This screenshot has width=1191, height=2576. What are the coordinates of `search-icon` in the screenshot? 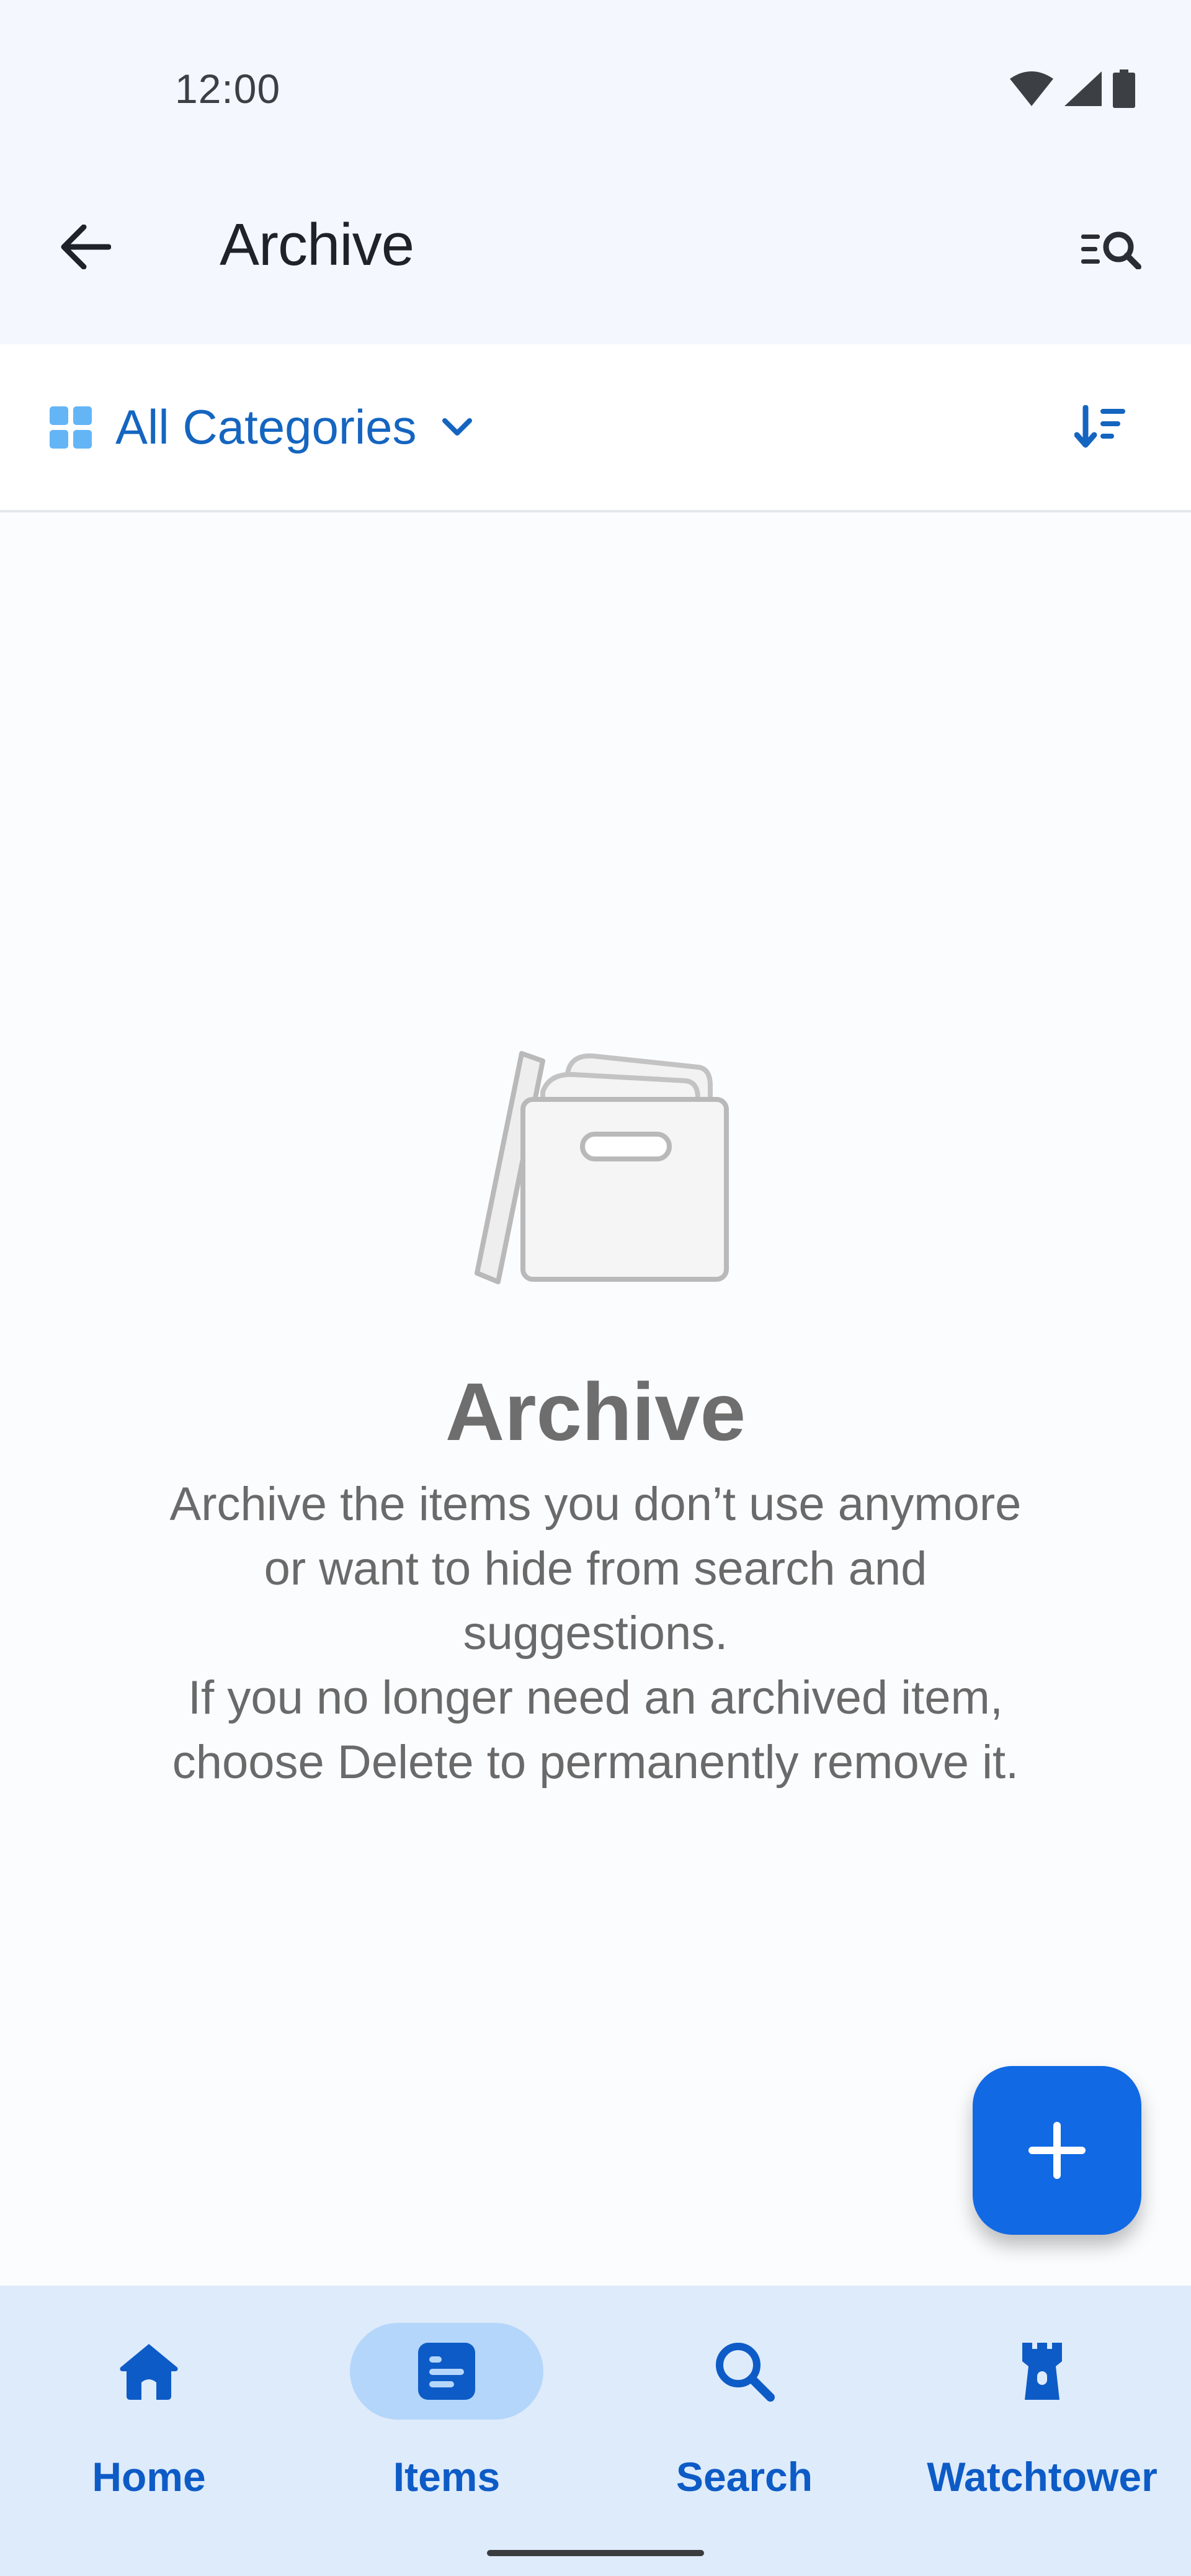 It's located at (746, 2372).